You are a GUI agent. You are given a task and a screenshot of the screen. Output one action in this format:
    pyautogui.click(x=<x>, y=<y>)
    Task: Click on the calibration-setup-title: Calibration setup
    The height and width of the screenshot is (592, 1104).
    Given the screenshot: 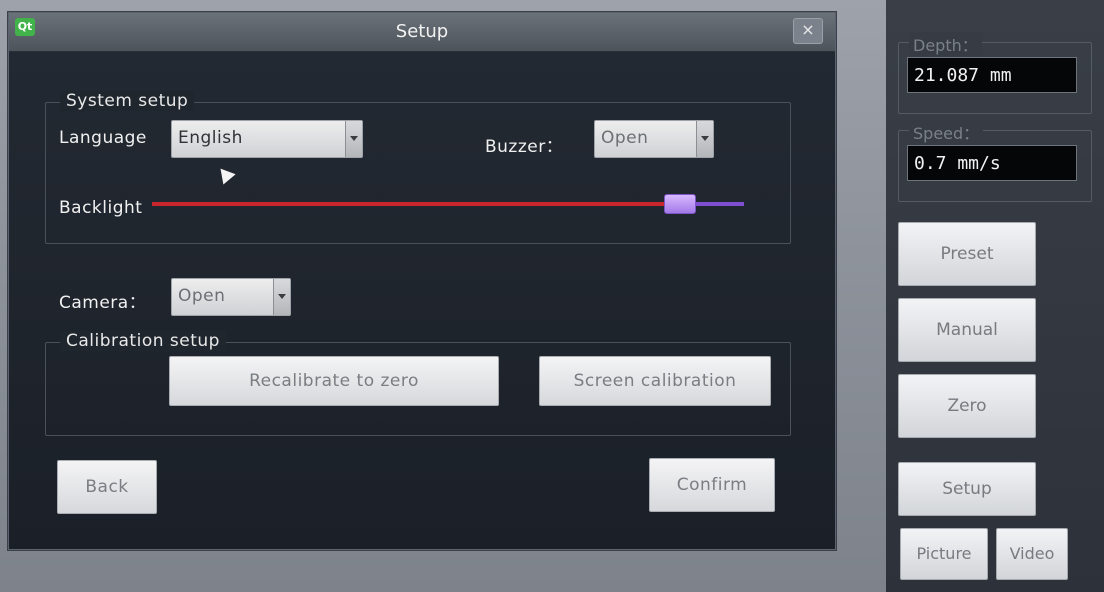 What is the action you would take?
    pyautogui.click(x=143, y=341)
    